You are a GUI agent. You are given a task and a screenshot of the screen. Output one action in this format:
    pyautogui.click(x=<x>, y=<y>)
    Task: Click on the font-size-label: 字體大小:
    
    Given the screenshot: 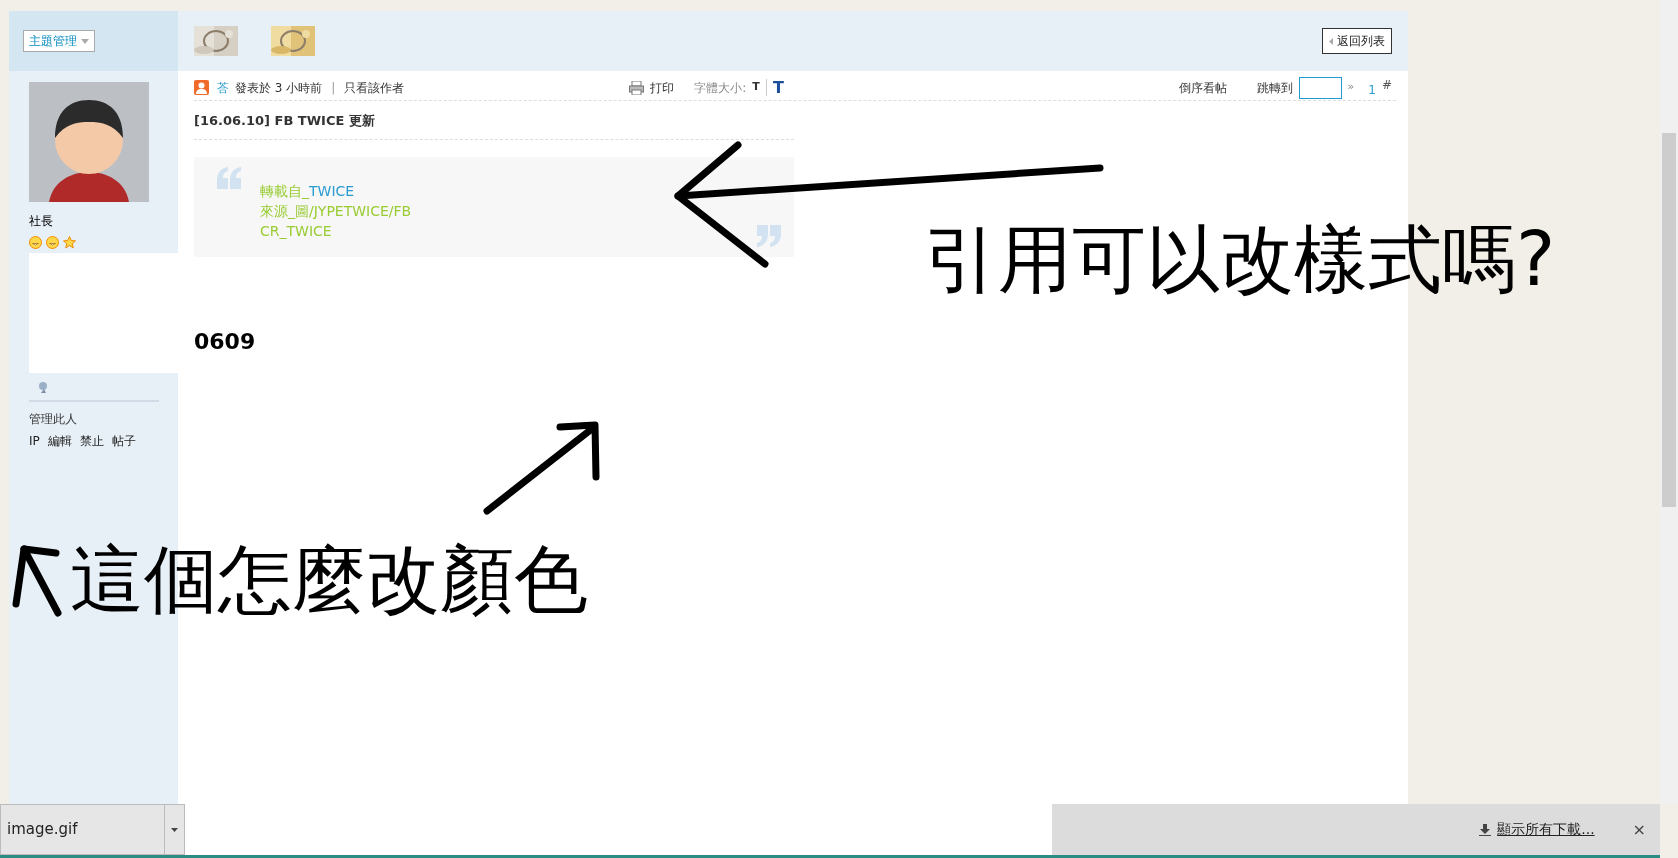 What is the action you would take?
    pyautogui.click(x=720, y=88)
    